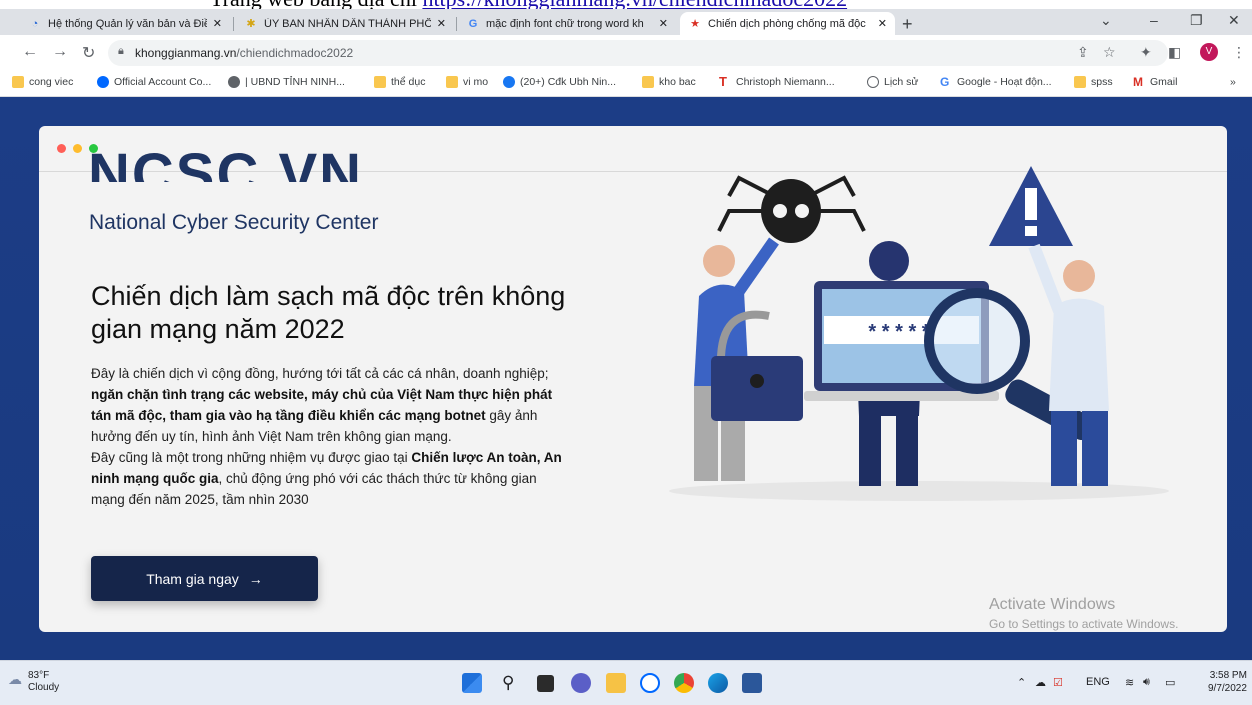 This screenshot has height=705, width=1252. I want to click on bookmark-star-icon: ☆, so click(1109, 52).